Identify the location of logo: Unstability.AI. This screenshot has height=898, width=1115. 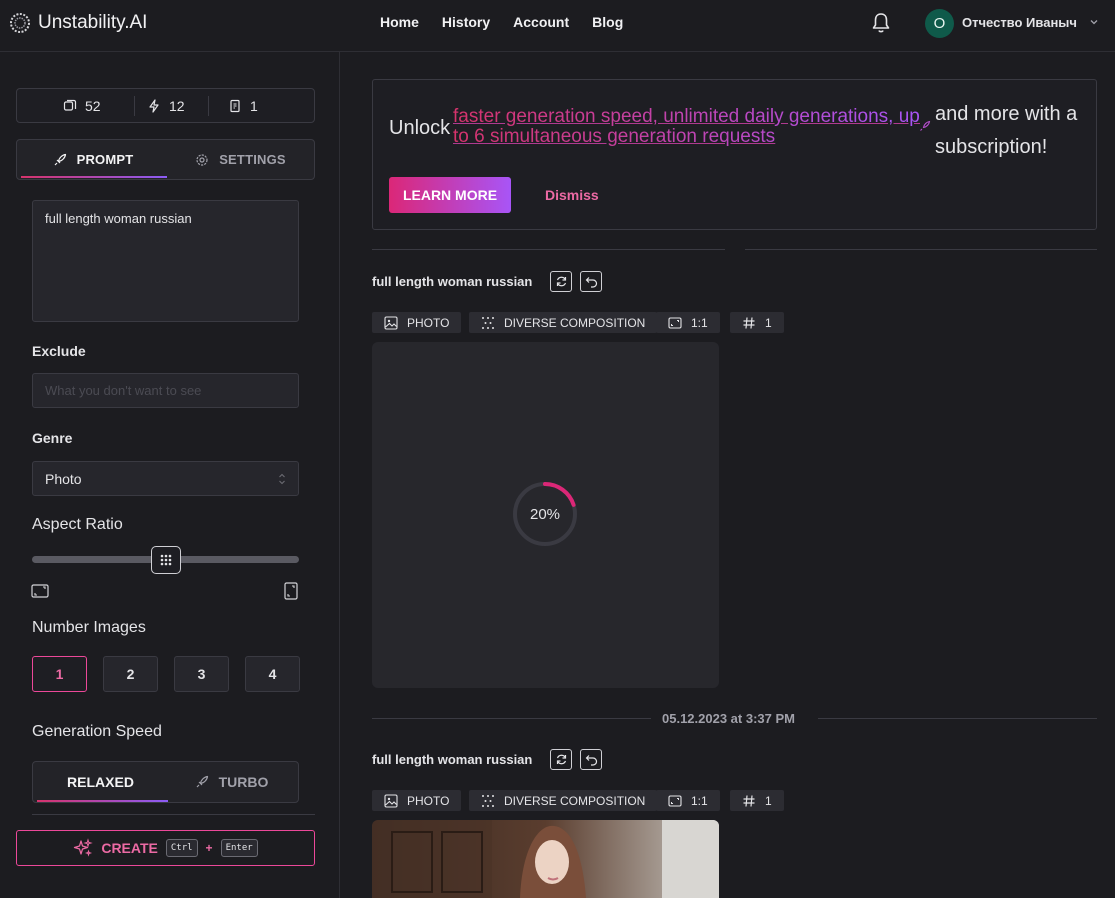
(77, 23).